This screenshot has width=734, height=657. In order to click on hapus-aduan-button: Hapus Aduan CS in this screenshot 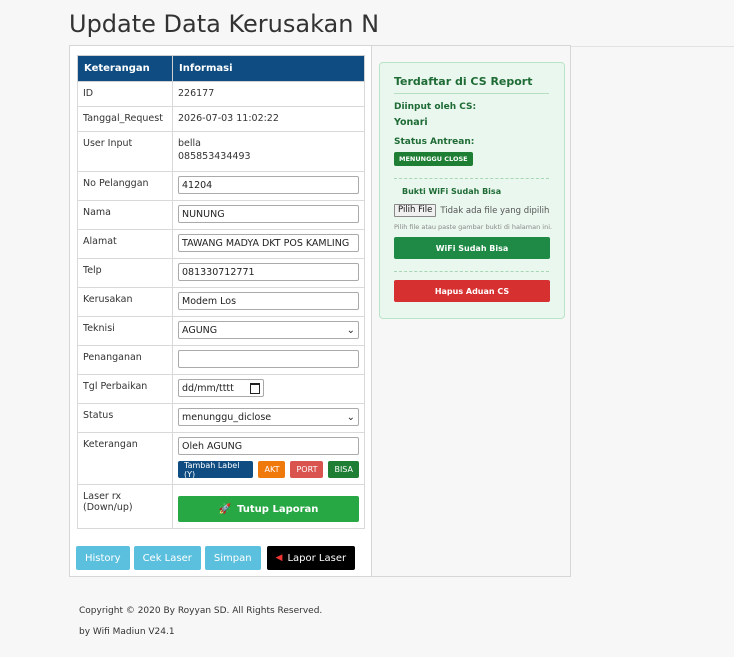, I will do `click(472, 291)`.